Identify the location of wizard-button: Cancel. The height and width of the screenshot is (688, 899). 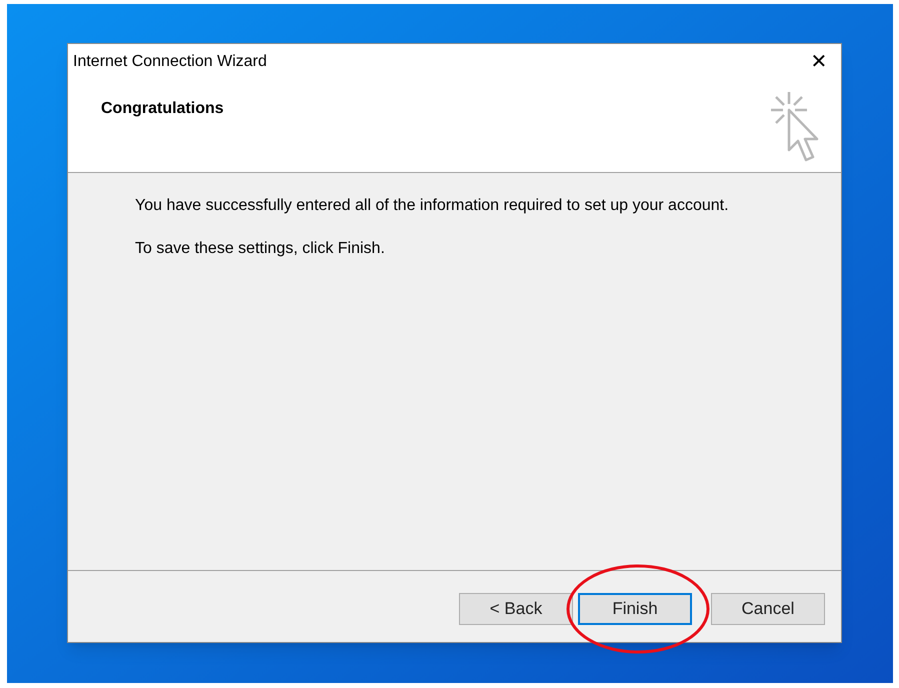
(768, 609).